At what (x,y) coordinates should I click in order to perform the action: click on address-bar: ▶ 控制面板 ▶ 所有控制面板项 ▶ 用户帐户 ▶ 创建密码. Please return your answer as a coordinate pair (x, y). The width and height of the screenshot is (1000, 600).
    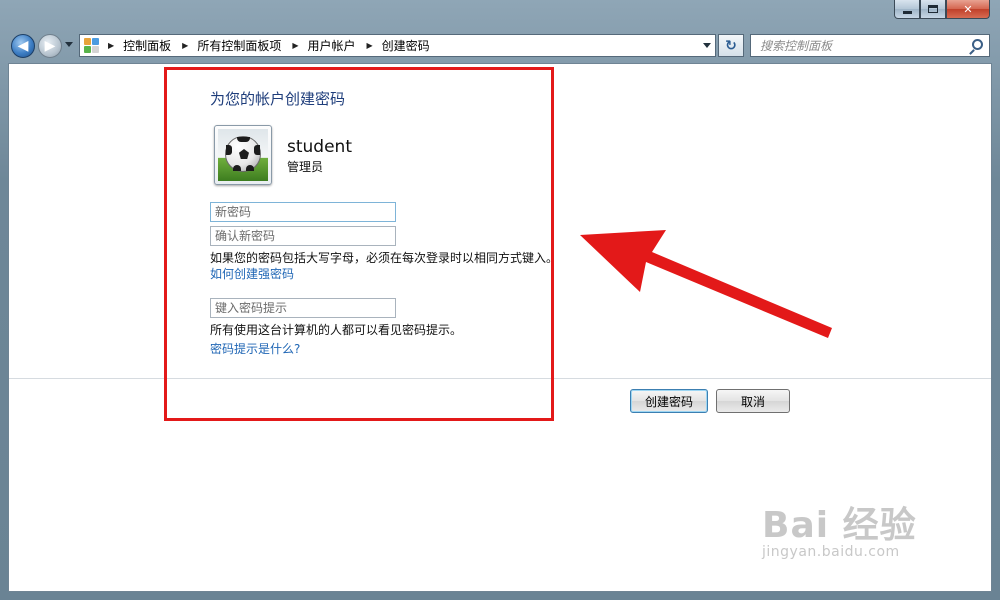
    Looking at the image, I should click on (397, 45).